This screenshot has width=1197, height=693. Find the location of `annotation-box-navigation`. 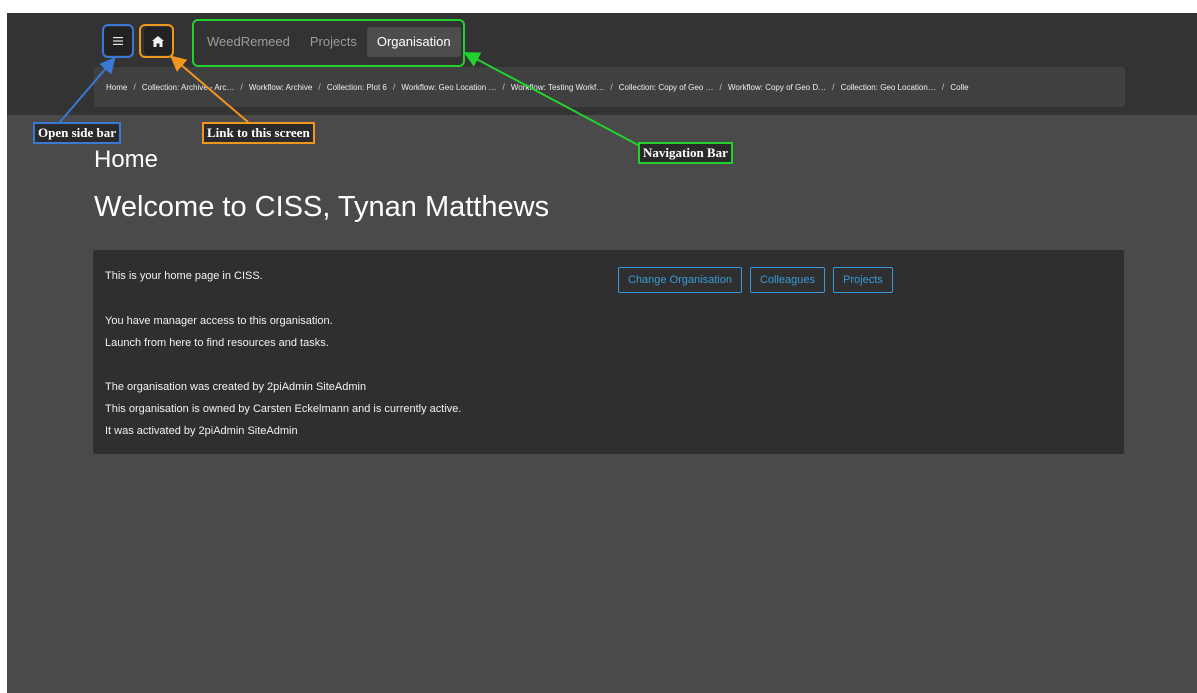

annotation-box-navigation is located at coordinates (328, 43).